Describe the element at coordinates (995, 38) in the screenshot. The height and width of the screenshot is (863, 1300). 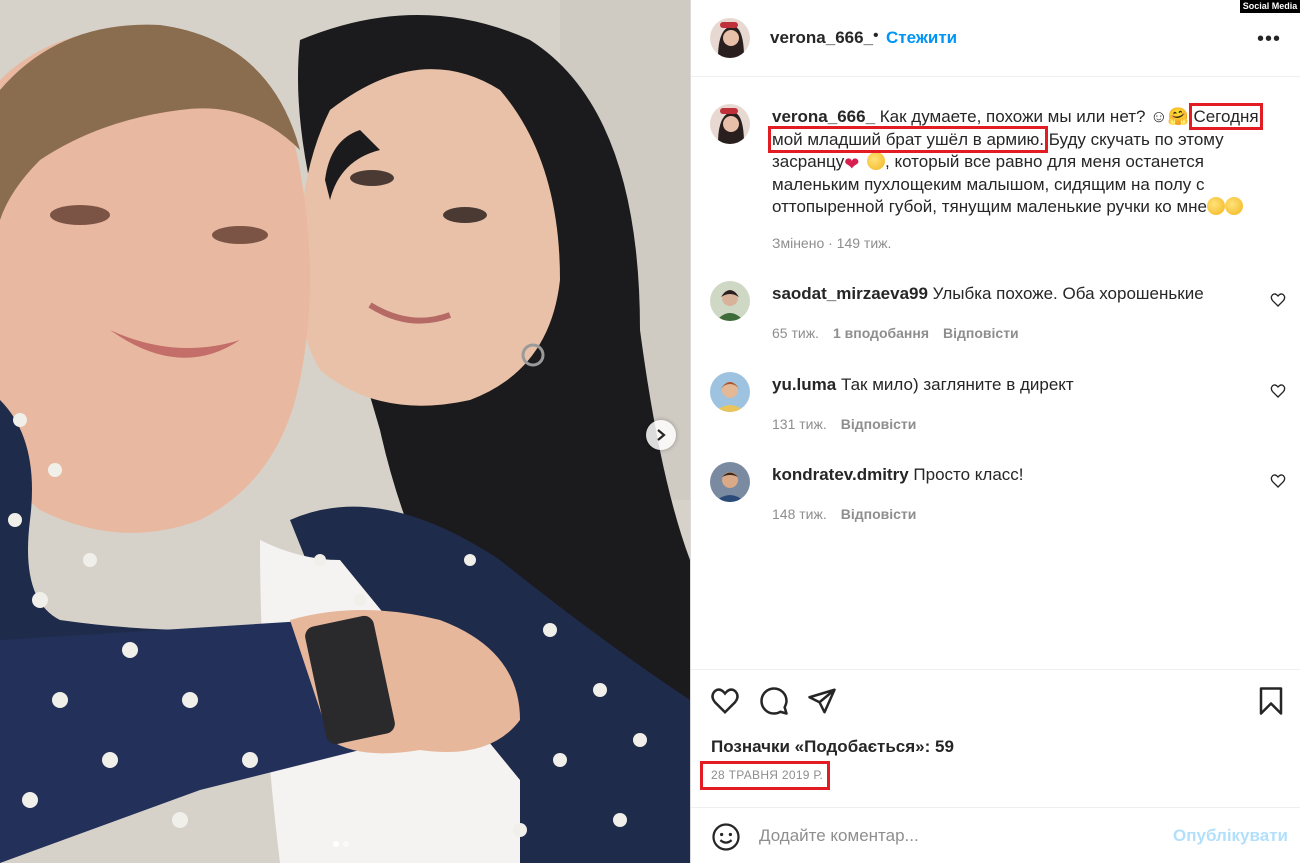
I see `post-header: verona_666_ • Стежити •••` at that location.